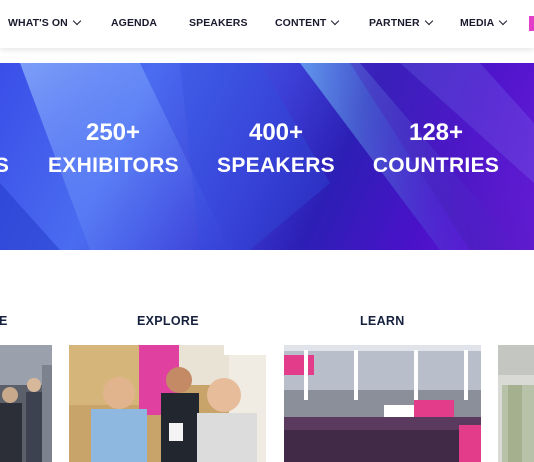 This screenshot has width=534, height=462. What do you see at coordinates (276, 149) in the screenshot?
I see `stat-speakers: 400+ SPEAKERS` at bounding box center [276, 149].